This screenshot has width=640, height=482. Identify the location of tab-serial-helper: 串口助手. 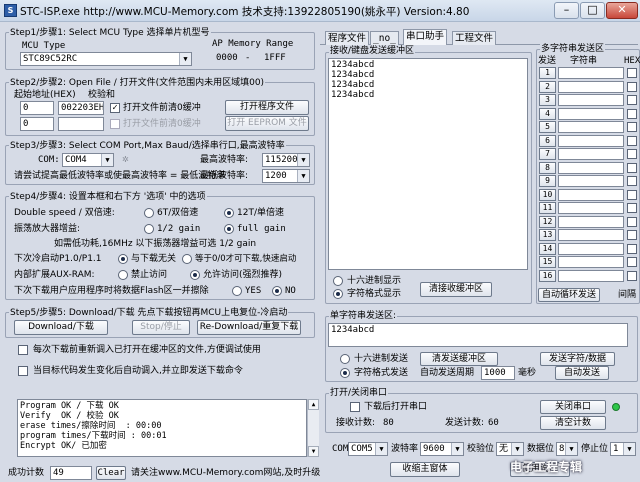
(425, 37).